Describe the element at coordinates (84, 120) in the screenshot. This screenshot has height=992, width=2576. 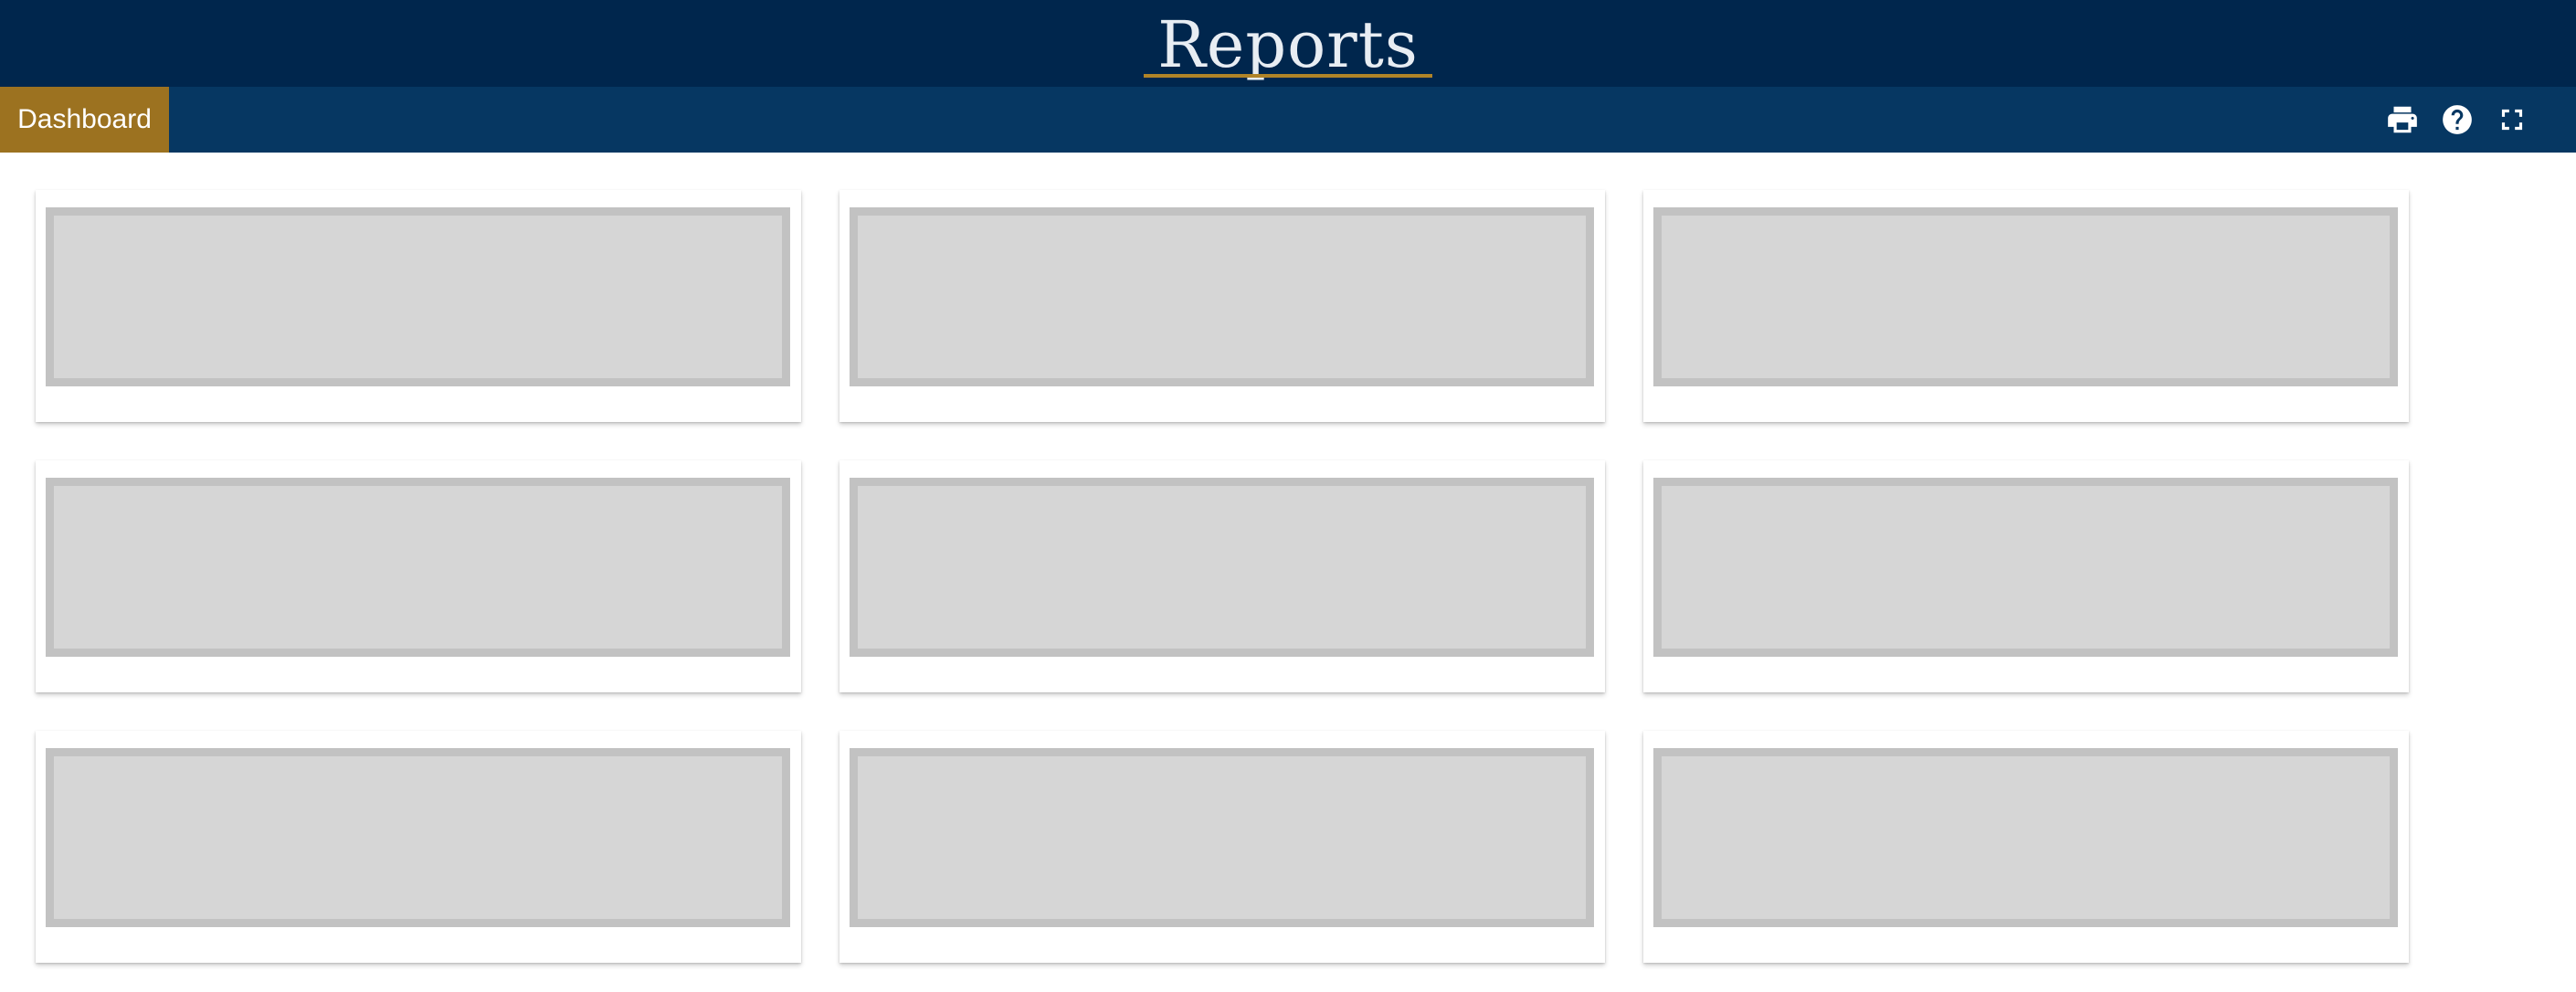
I see `dashboard-tab: Dashboard` at that location.